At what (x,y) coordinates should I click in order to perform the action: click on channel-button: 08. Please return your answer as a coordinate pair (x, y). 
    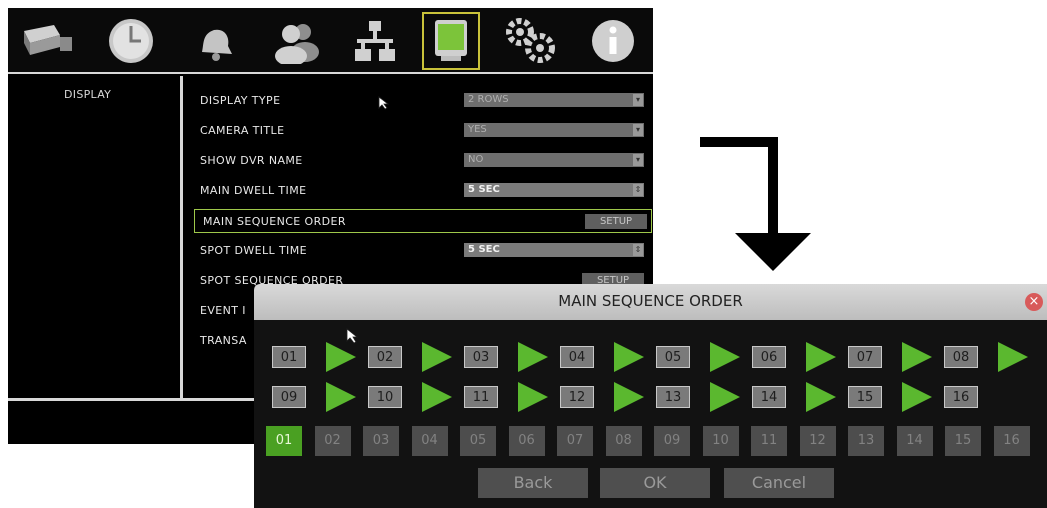
    Looking at the image, I should click on (623, 441).